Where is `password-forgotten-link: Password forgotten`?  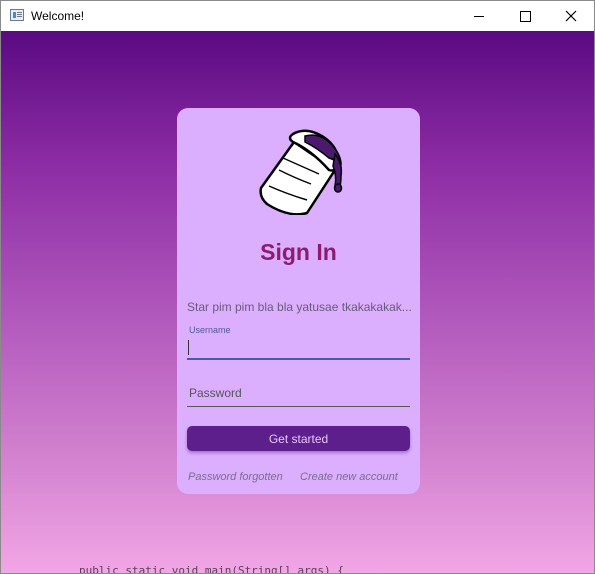 password-forgotten-link: Password forgotten is located at coordinates (235, 477).